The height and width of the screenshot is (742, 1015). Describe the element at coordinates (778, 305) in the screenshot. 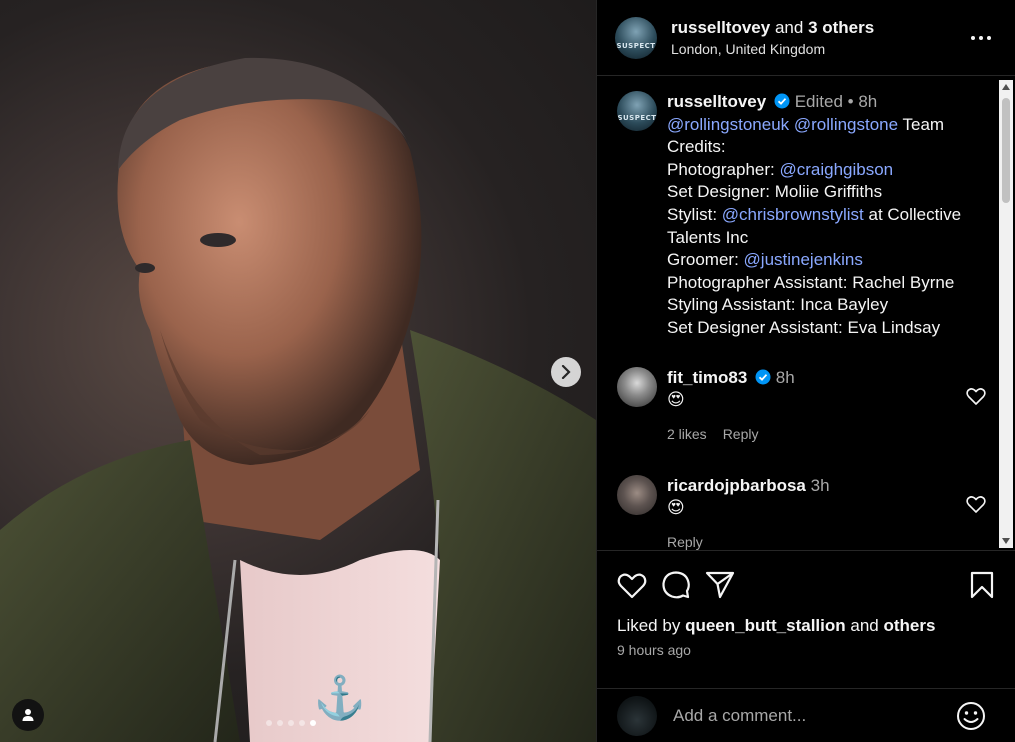

I see `caption-text: Styling Assistant: Inca Bayley` at that location.